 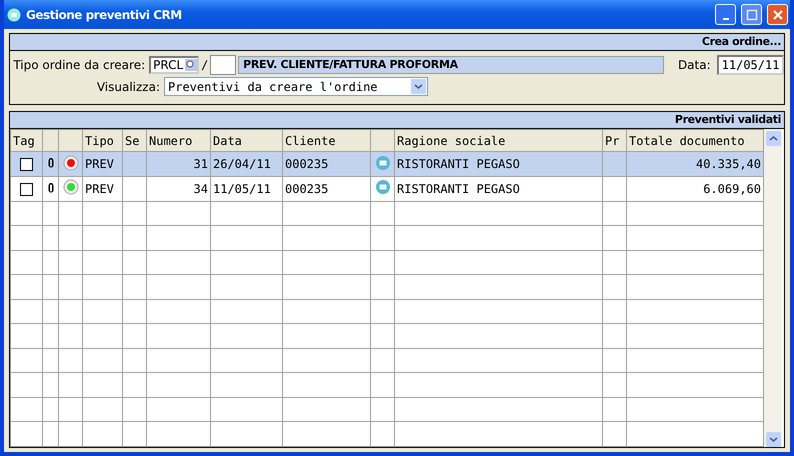 I want to click on maximize-icon, so click(x=752, y=14).